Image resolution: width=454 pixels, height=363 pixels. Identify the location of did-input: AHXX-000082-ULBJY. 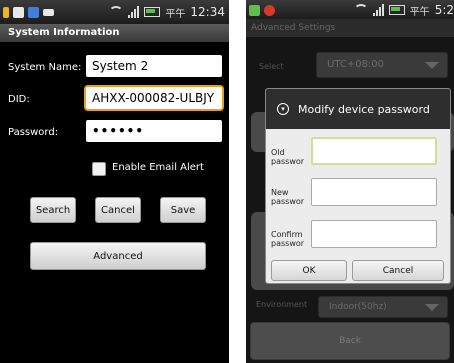
(154, 98).